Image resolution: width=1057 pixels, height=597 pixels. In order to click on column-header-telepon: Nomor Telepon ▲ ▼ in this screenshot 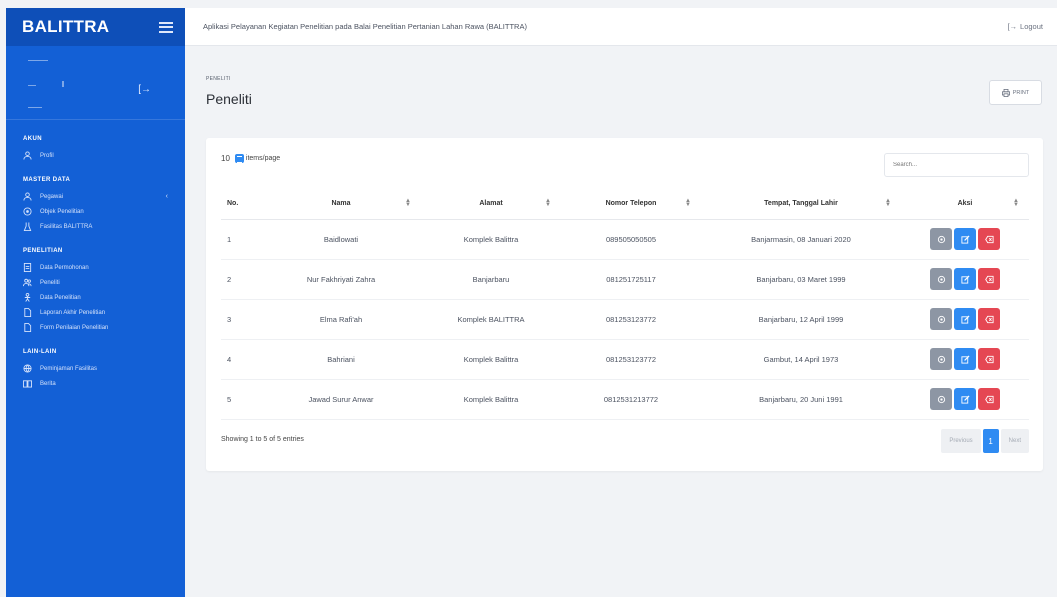, I will do `click(631, 204)`.